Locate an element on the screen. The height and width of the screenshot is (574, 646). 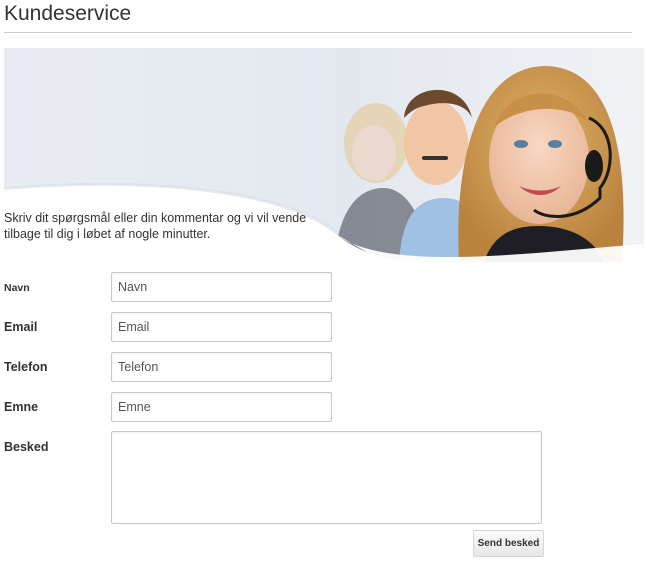
message-label: Besked is located at coordinates (26, 447).